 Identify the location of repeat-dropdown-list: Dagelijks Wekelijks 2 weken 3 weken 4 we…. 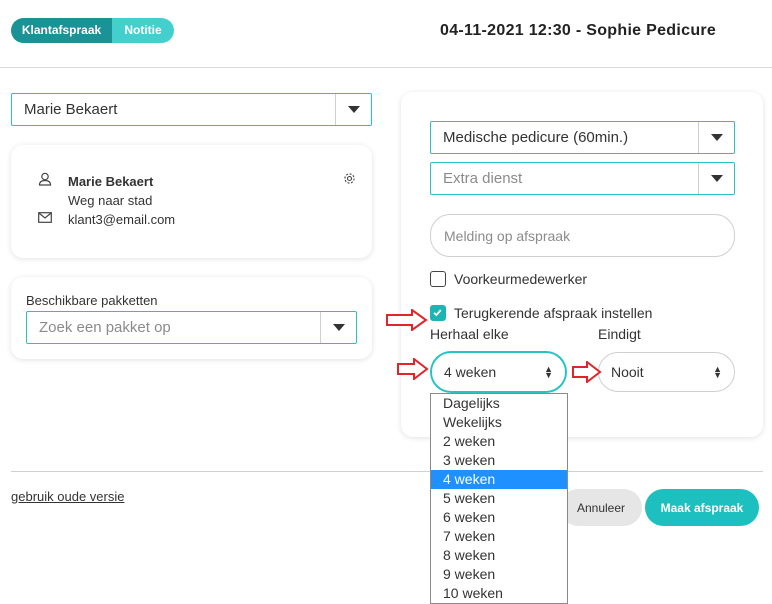
(499, 498).